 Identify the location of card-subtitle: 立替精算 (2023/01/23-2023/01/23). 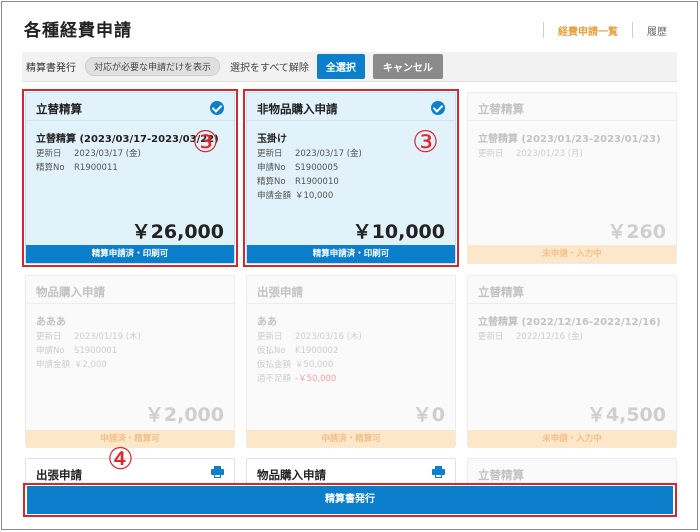
(569, 139).